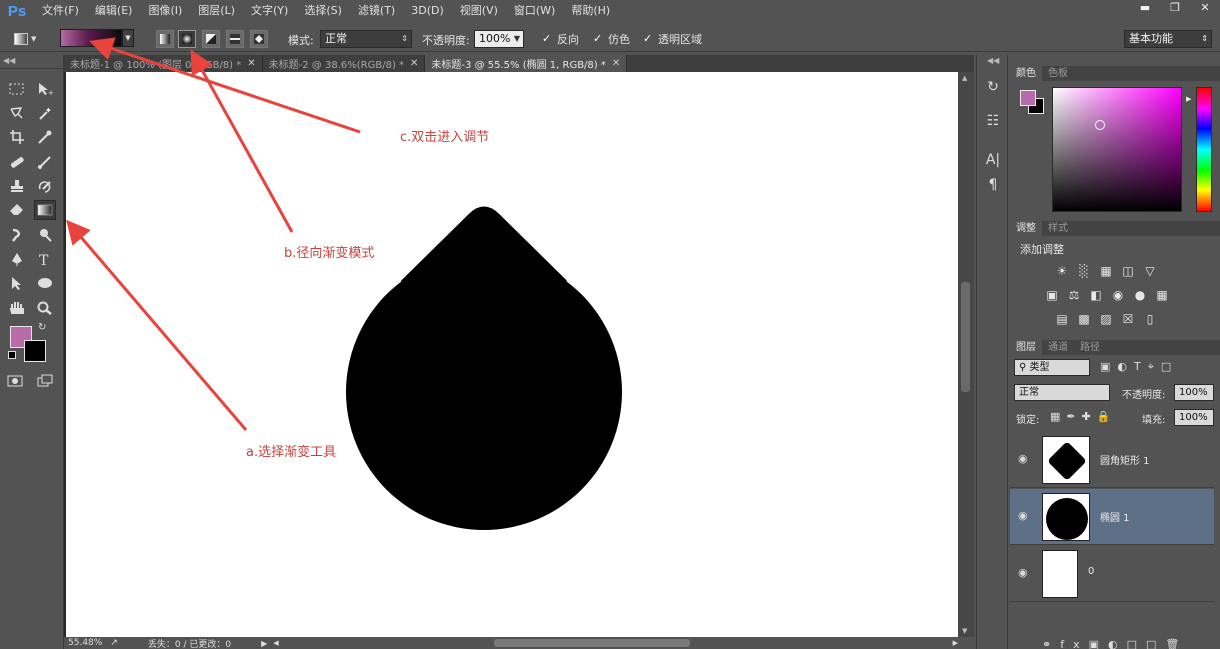  What do you see at coordinates (17, 210) in the screenshot?
I see `eraser-tool` at bounding box center [17, 210].